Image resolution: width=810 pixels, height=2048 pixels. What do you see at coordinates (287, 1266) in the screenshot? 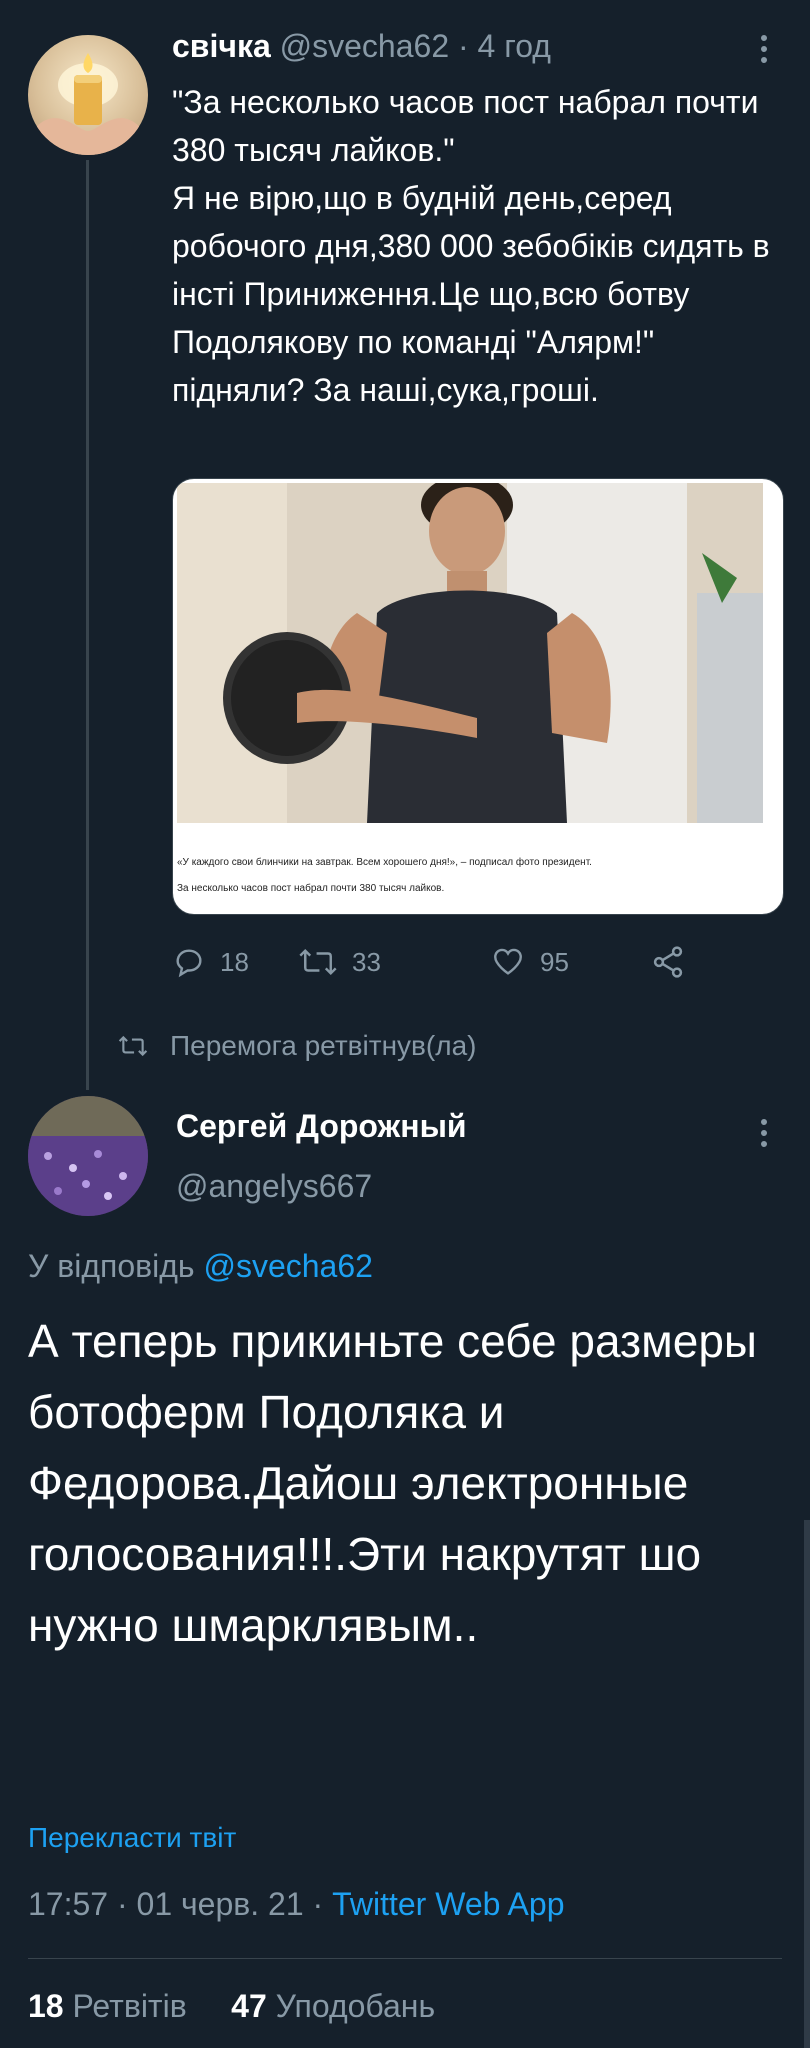
I see `reply-mention-link: @svecha62` at bounding box center [287, 1266].